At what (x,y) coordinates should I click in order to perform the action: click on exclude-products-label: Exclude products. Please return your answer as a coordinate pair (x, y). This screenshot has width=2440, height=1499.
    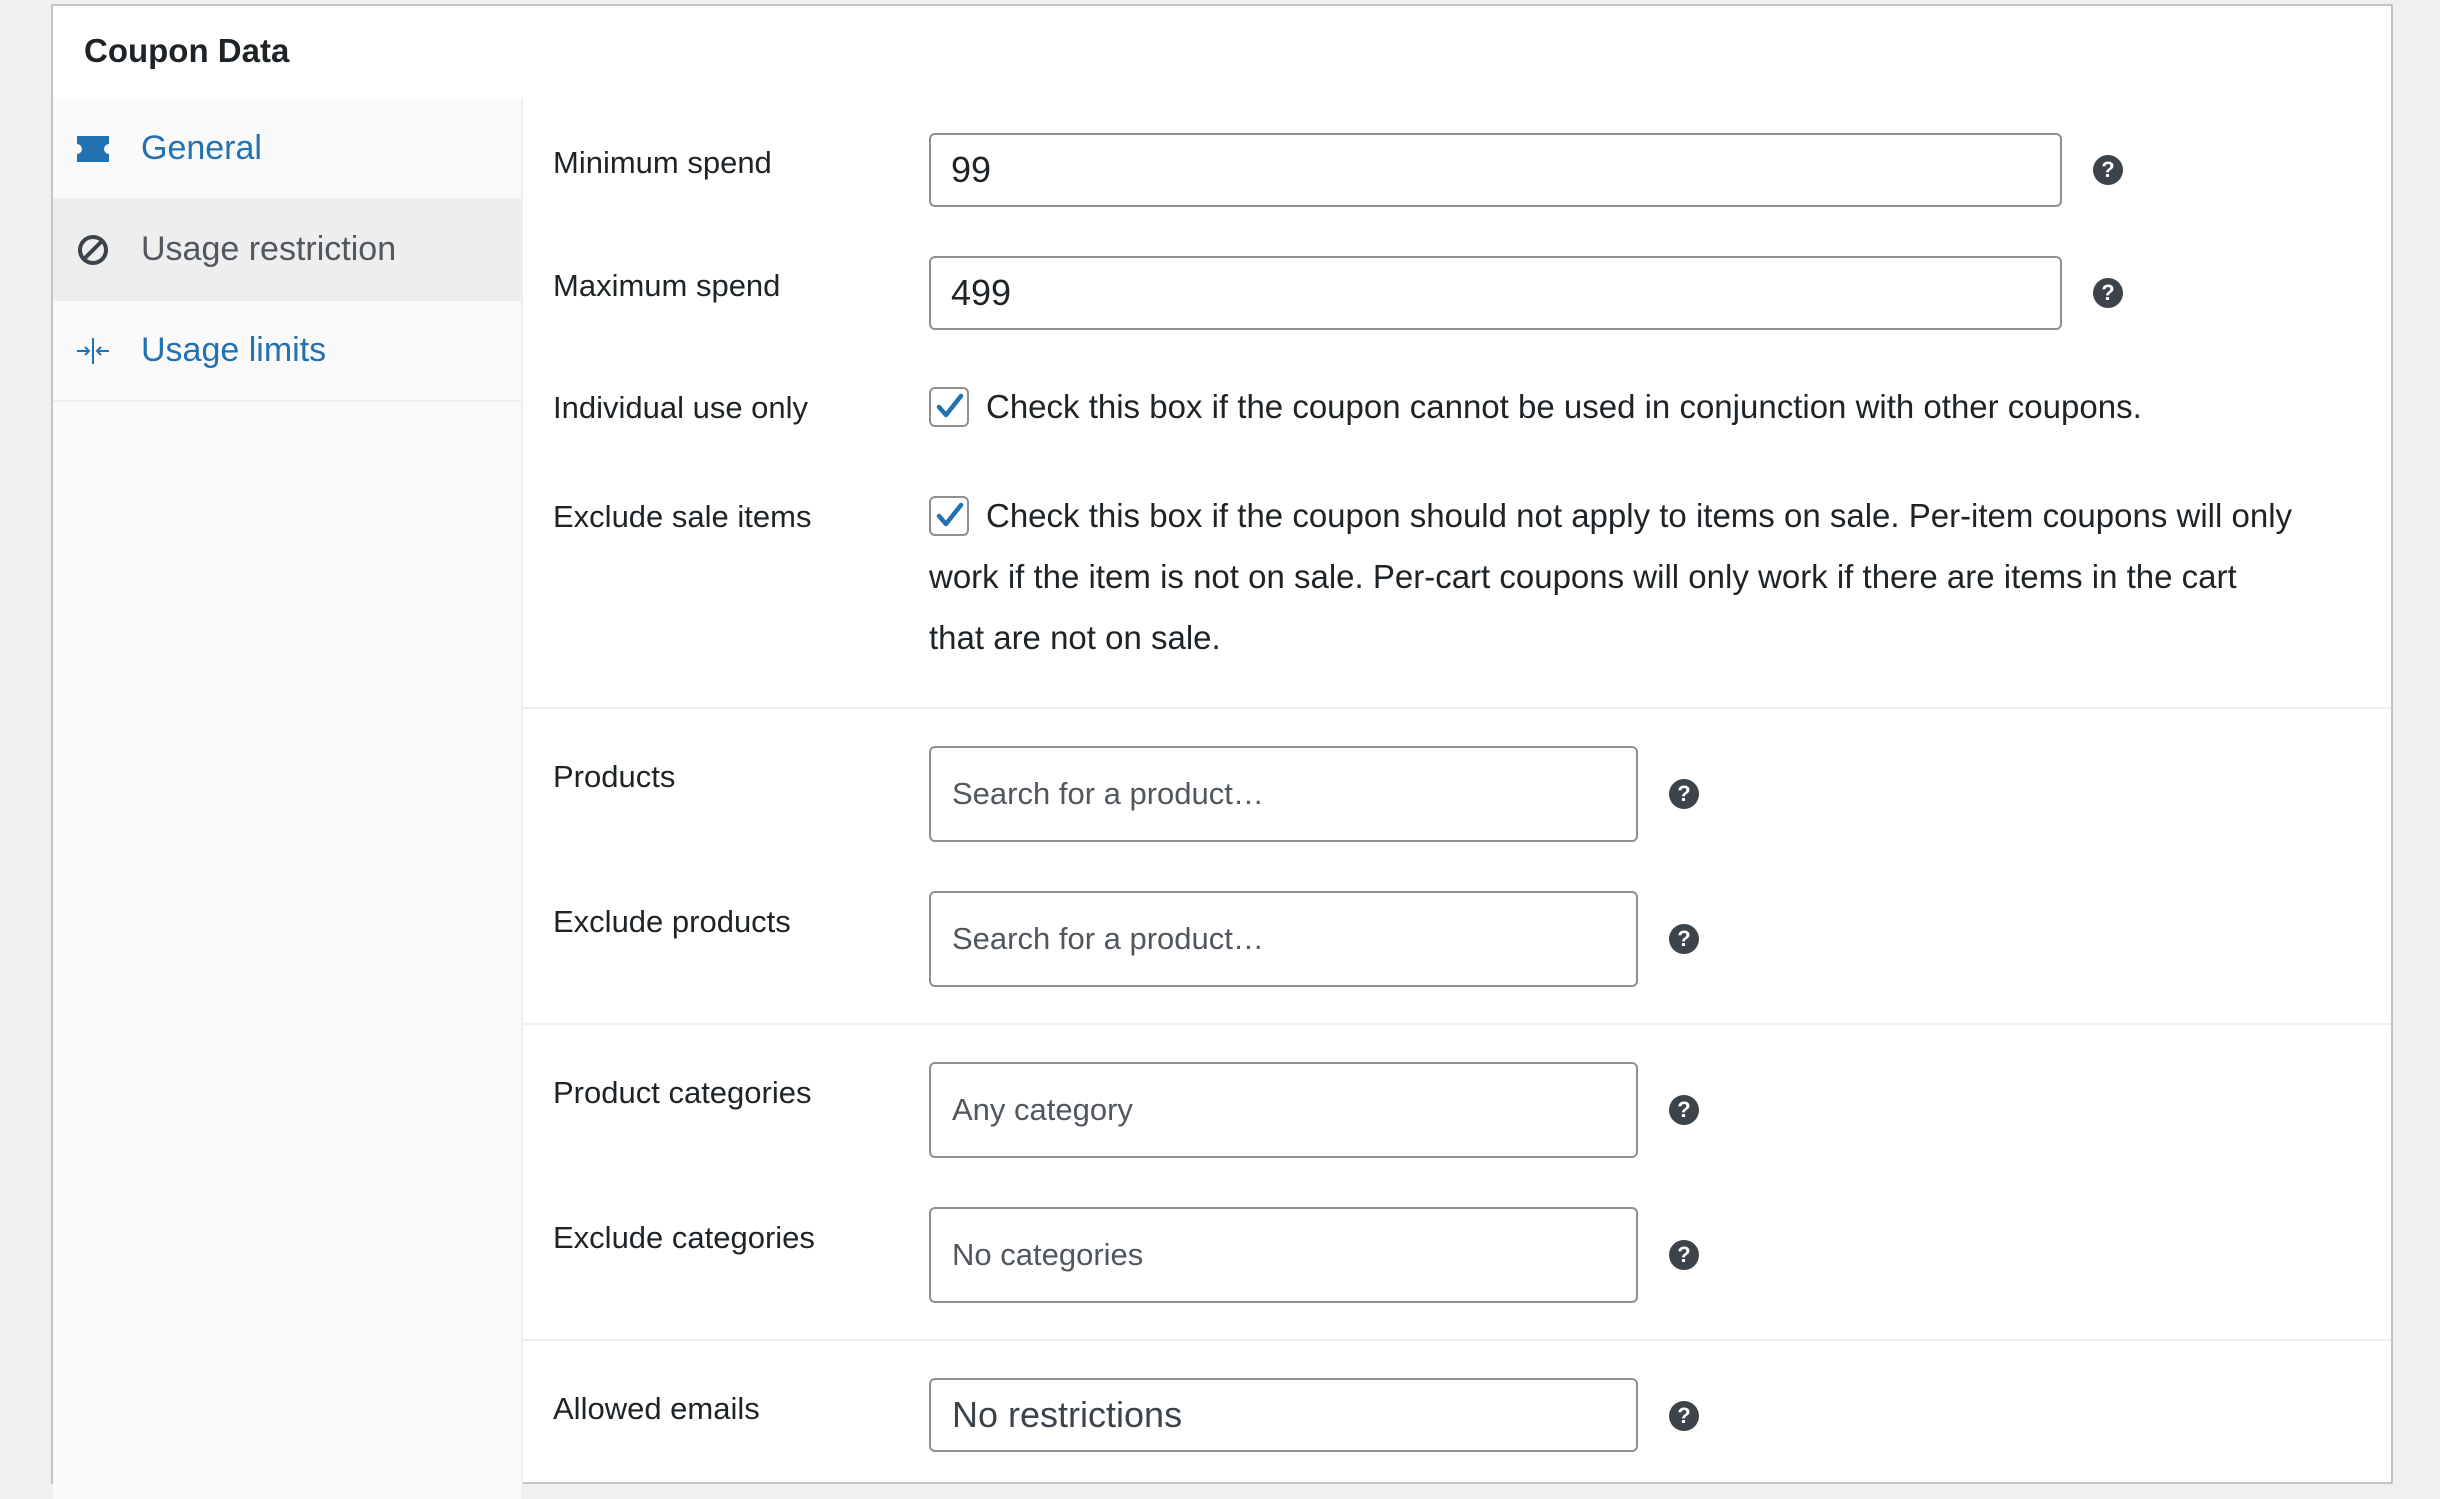
    Looking at the image, I should click on (672, 921).